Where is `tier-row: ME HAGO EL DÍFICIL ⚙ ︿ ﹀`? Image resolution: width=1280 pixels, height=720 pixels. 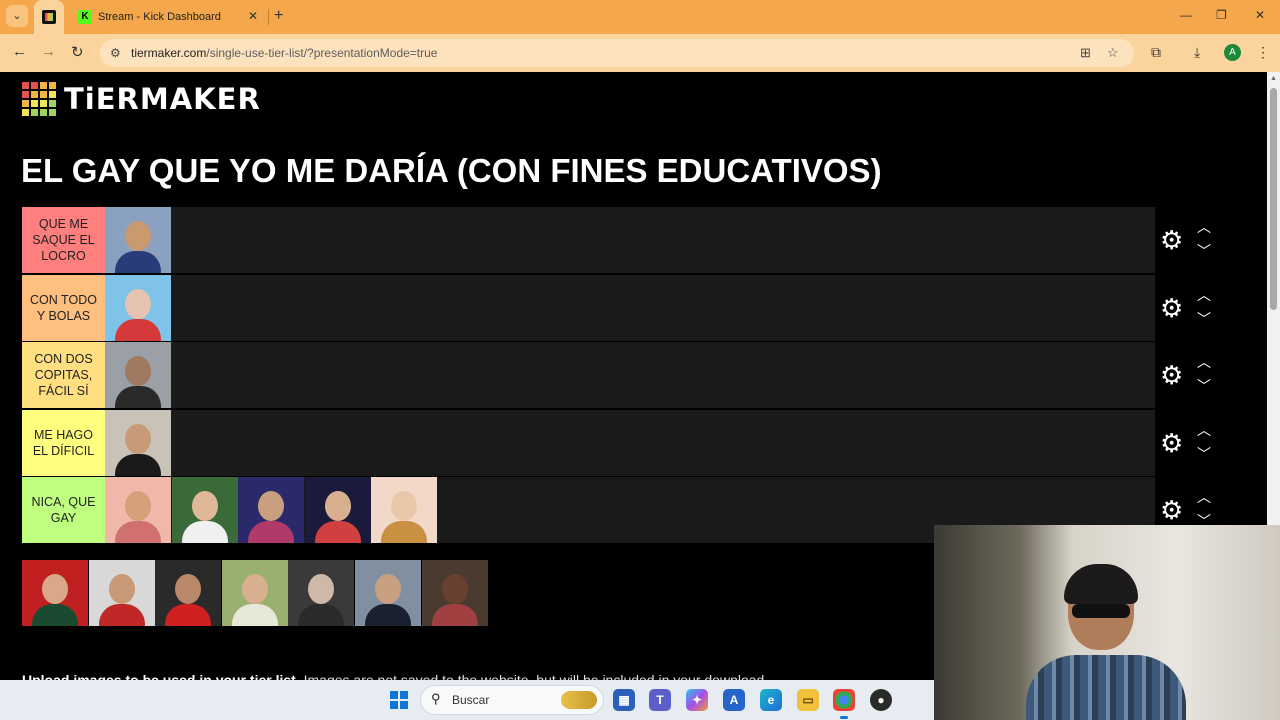
tier-row: ME HAGO EL DÍFICIL ⚙ ︿ ﹀ is located at coordinates (622, 443).